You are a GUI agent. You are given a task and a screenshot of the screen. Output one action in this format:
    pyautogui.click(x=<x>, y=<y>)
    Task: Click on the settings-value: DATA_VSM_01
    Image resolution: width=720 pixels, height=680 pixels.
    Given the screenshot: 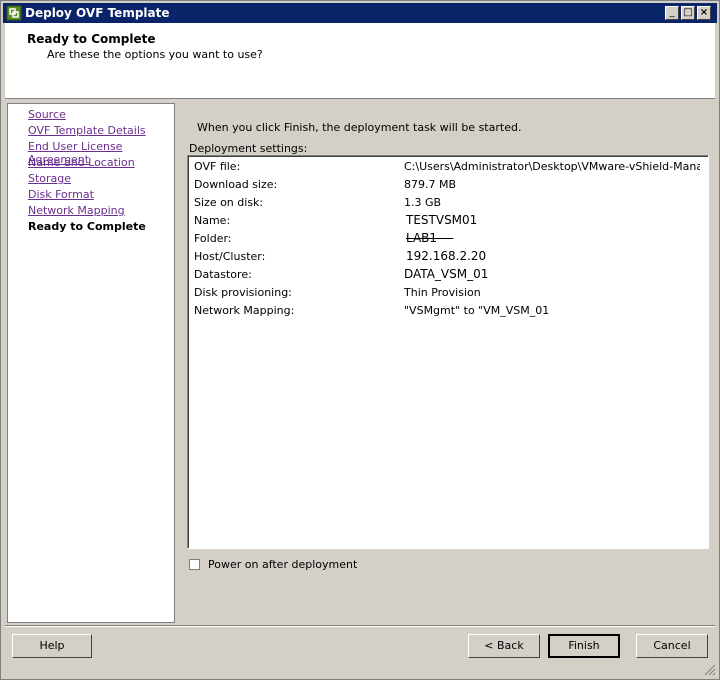 What is the action you would take?
    pyautogui.click(x=446, y=274)
    